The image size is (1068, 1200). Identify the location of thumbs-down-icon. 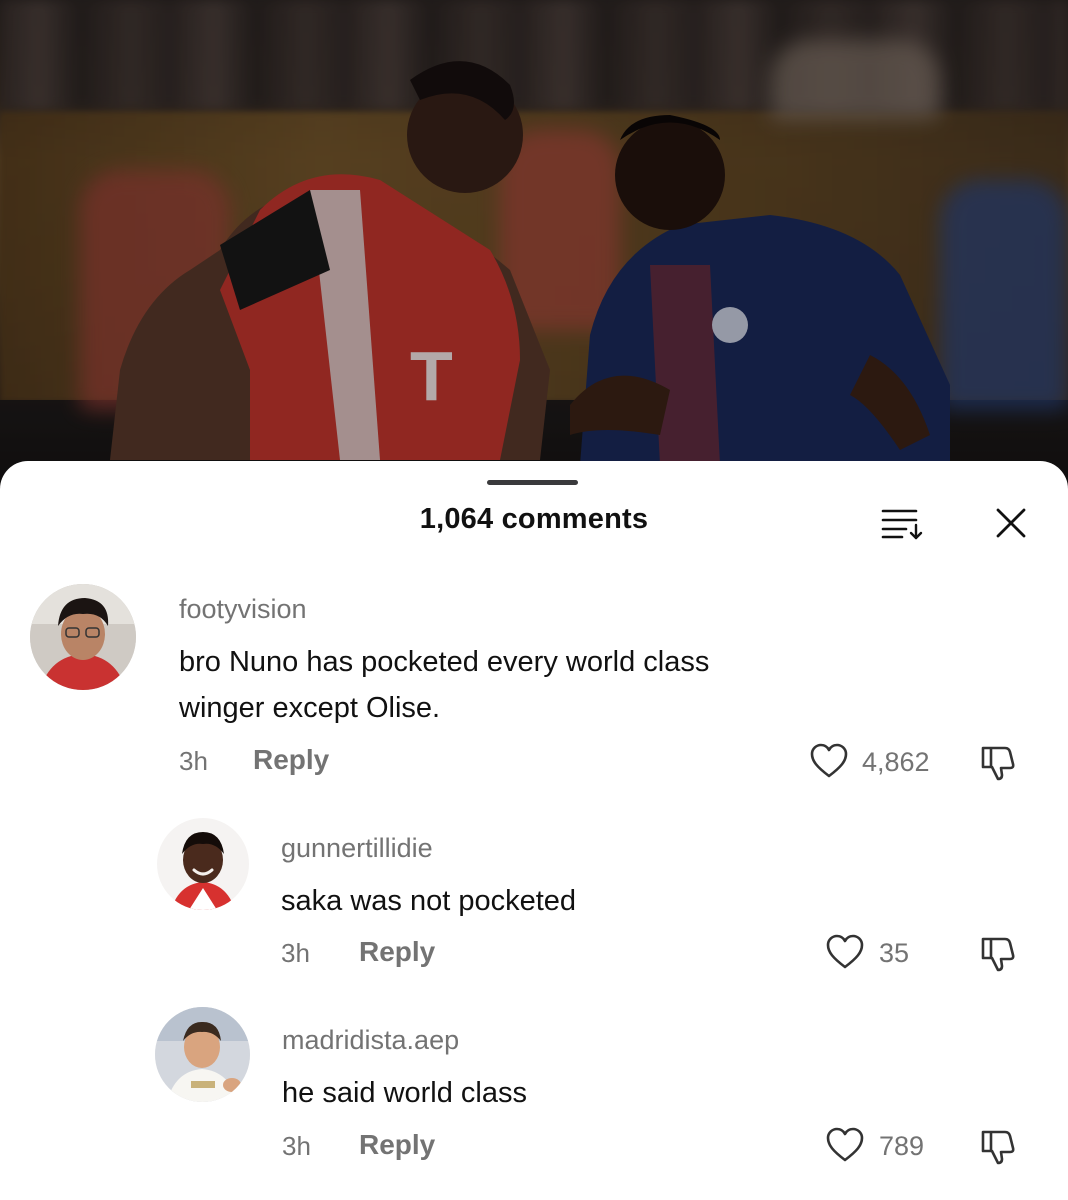
(998, 1146).